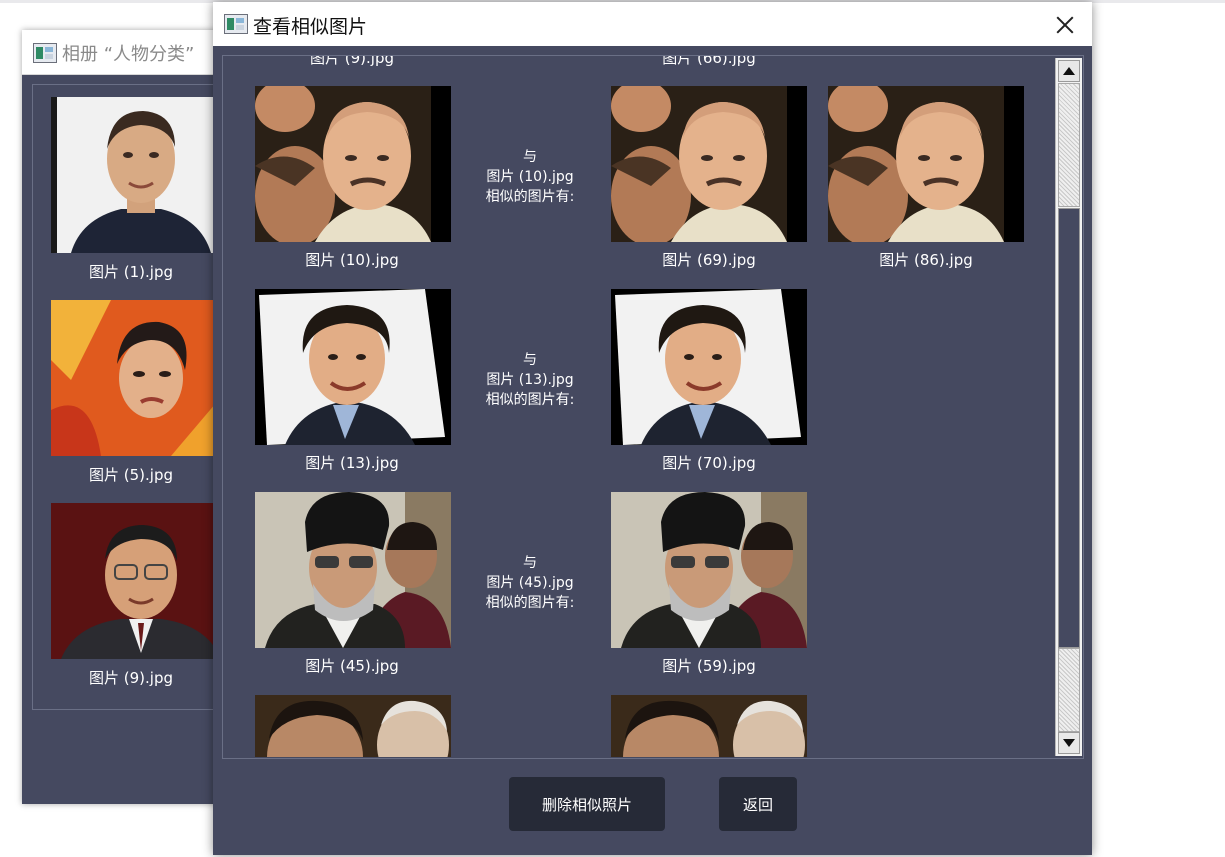 This screenshot has width=1225, height=857. What do you see at coordinates (530, 177) in the screenshot?
I see `similarity-description: 与 图片 (10).jpg 相似的图片有:` at bounding box center [530, 177].